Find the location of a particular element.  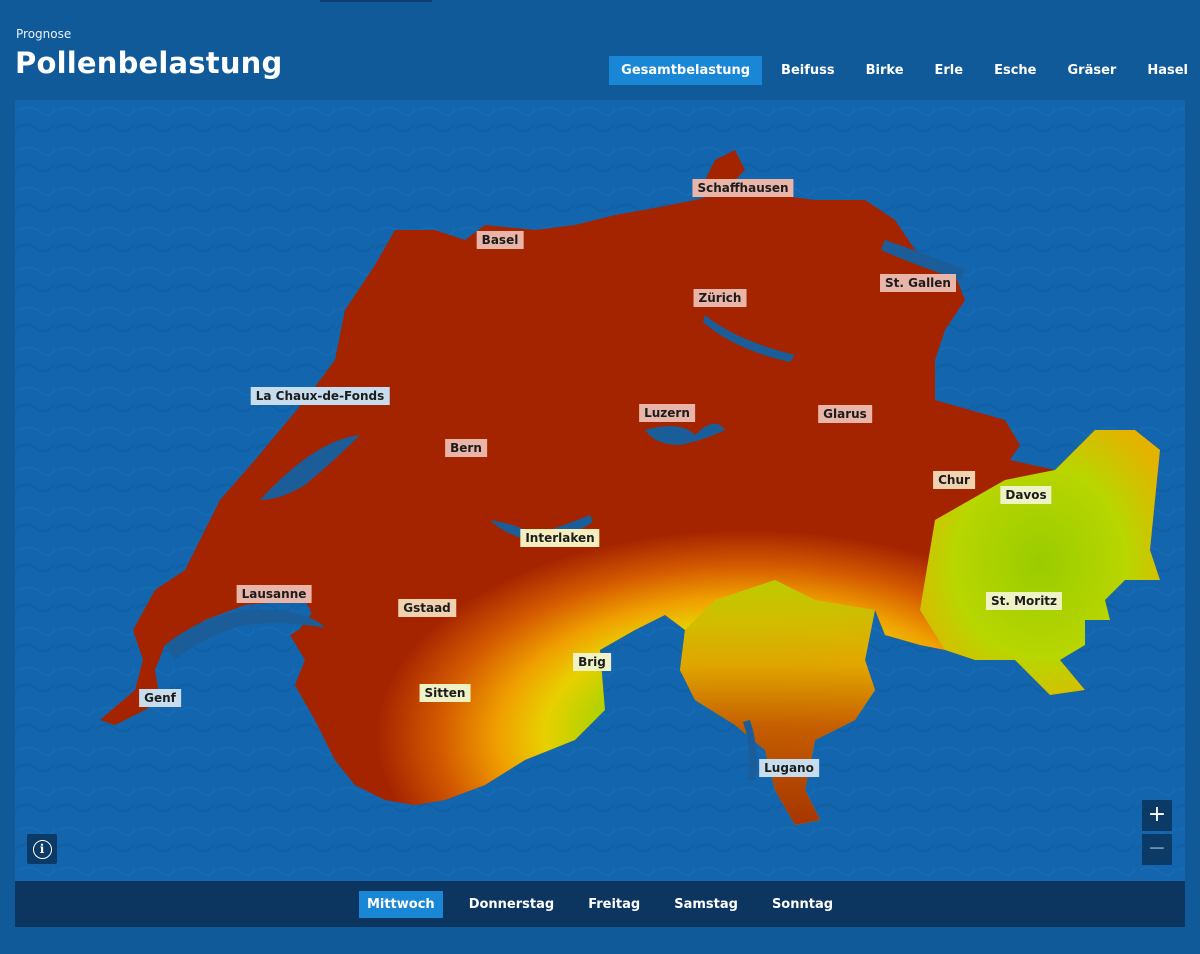

city-label-glarus: Glarus is located at coordinates (845, 414).